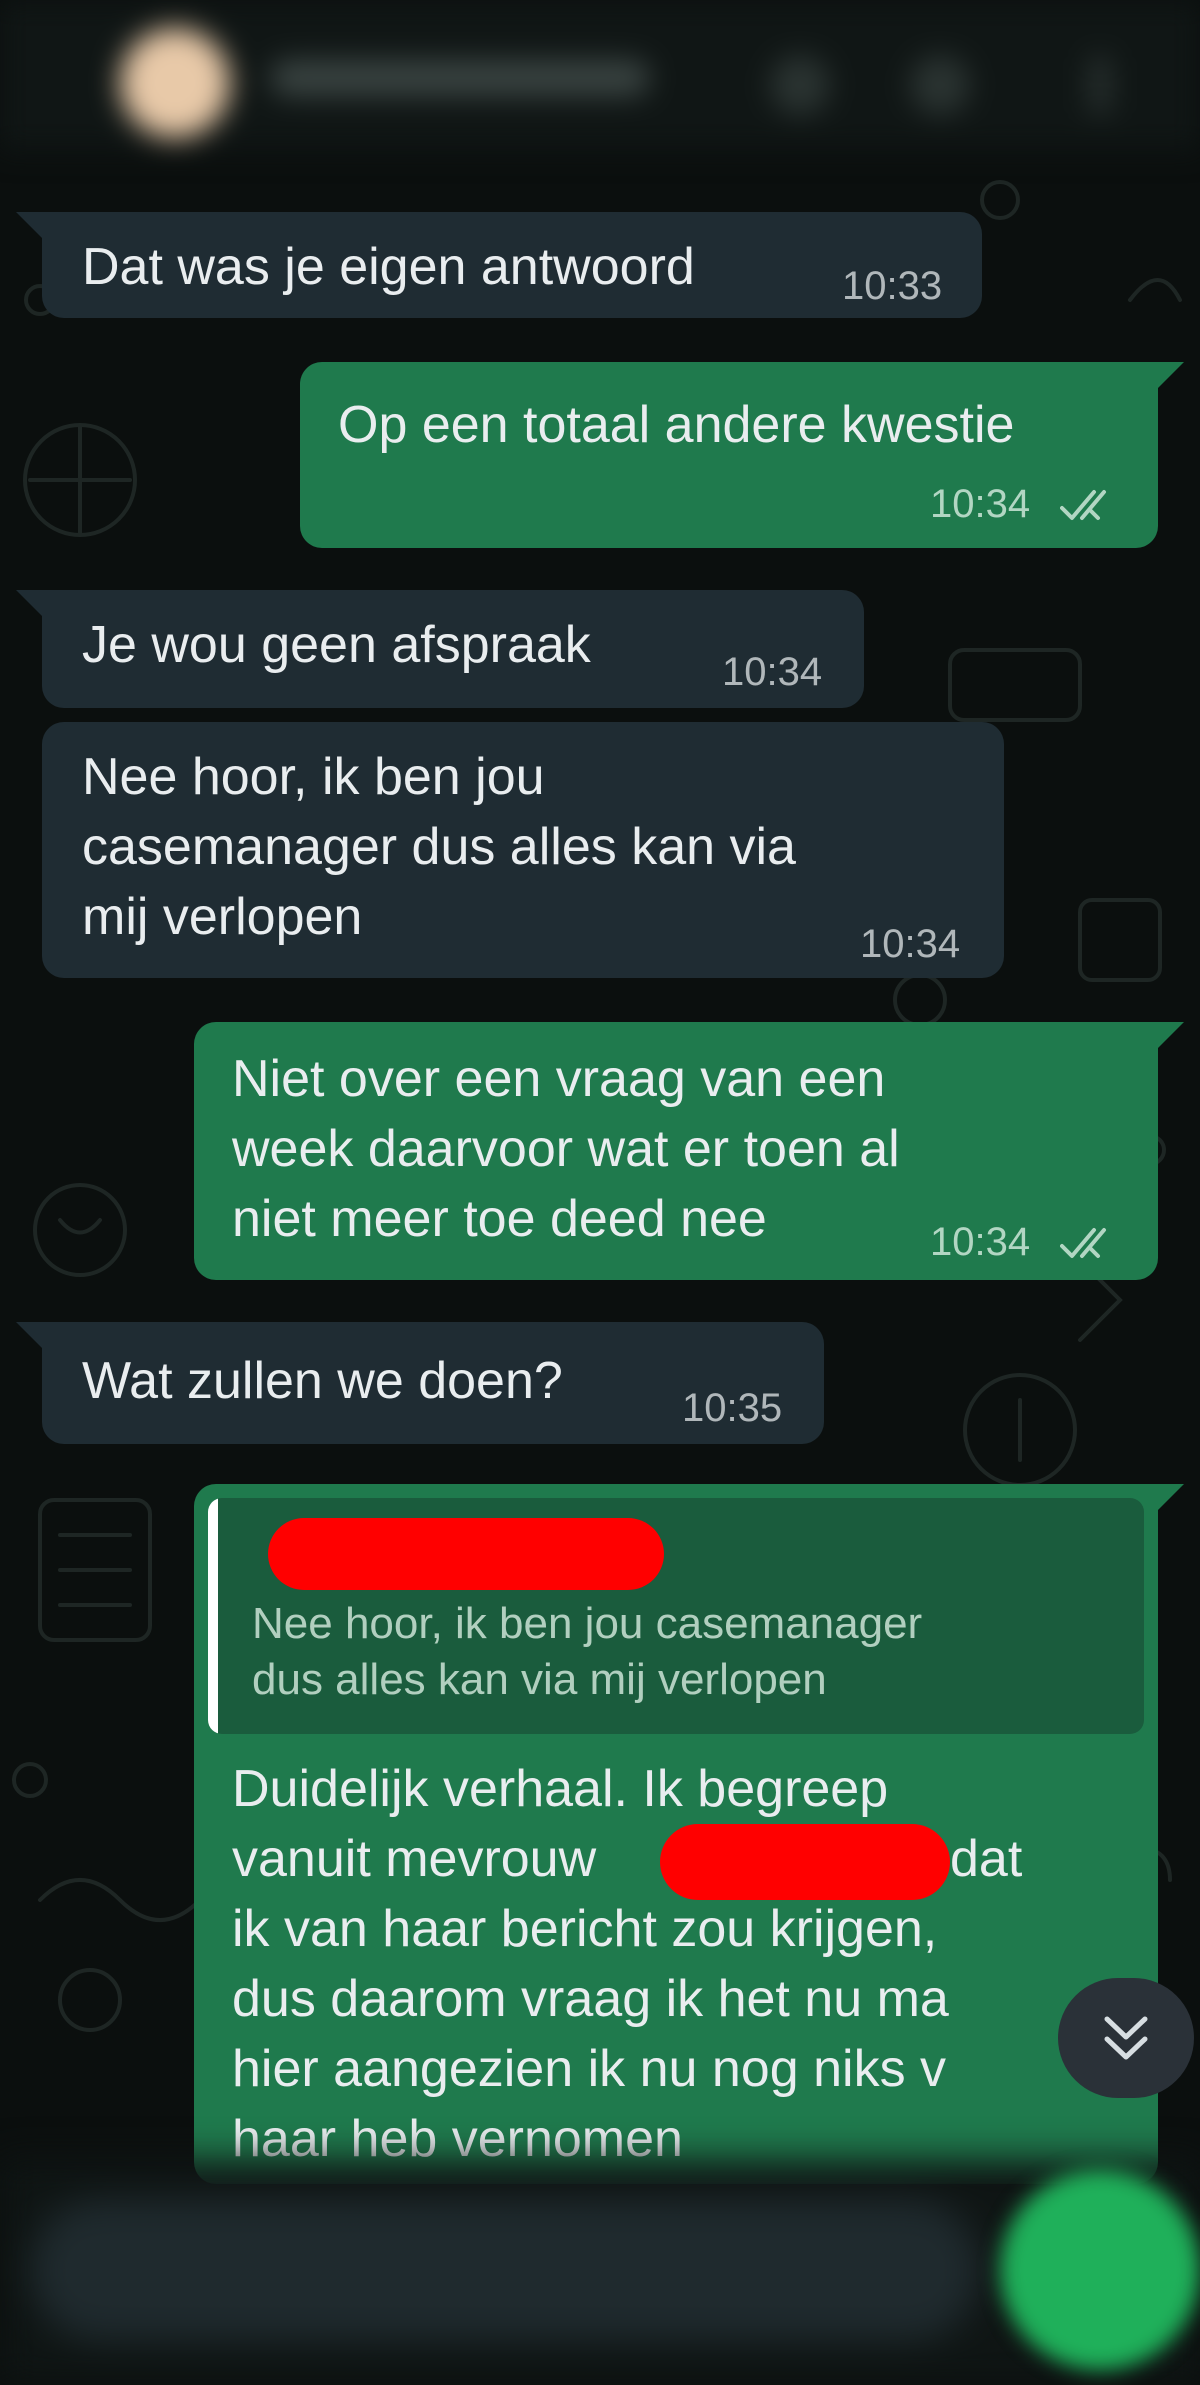 This screenshot has height=2385, width=1200. I want to click on message-text: Op een totaal andere kwestie, so click(676, 425).